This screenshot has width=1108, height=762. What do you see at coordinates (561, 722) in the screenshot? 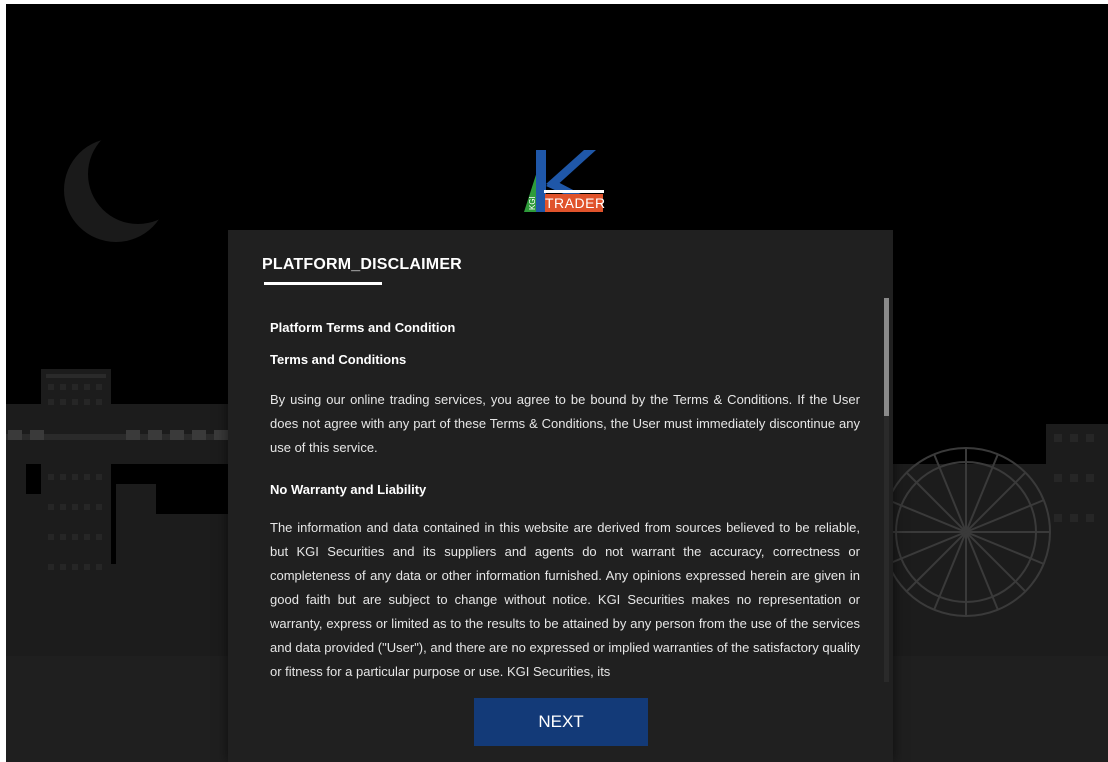
I see `next-button: NEXT` at bounding box center [561, 722].